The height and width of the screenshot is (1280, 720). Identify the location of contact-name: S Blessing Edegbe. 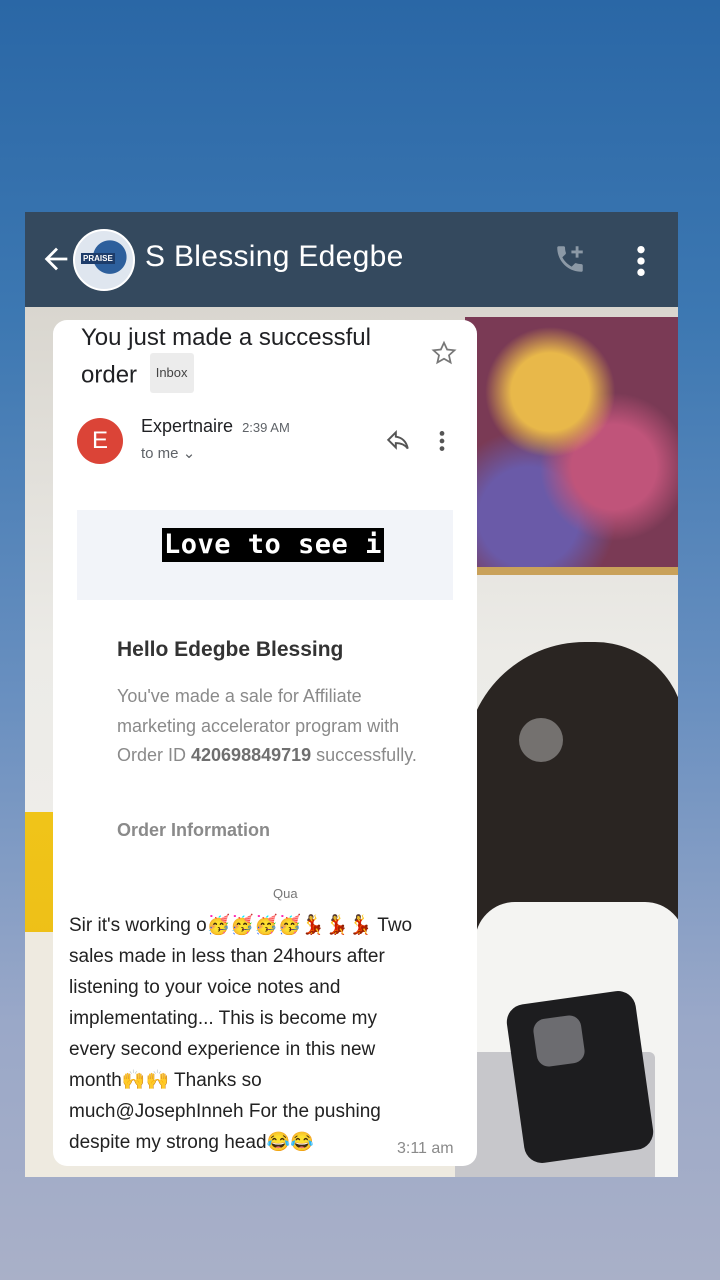
(274, 257).